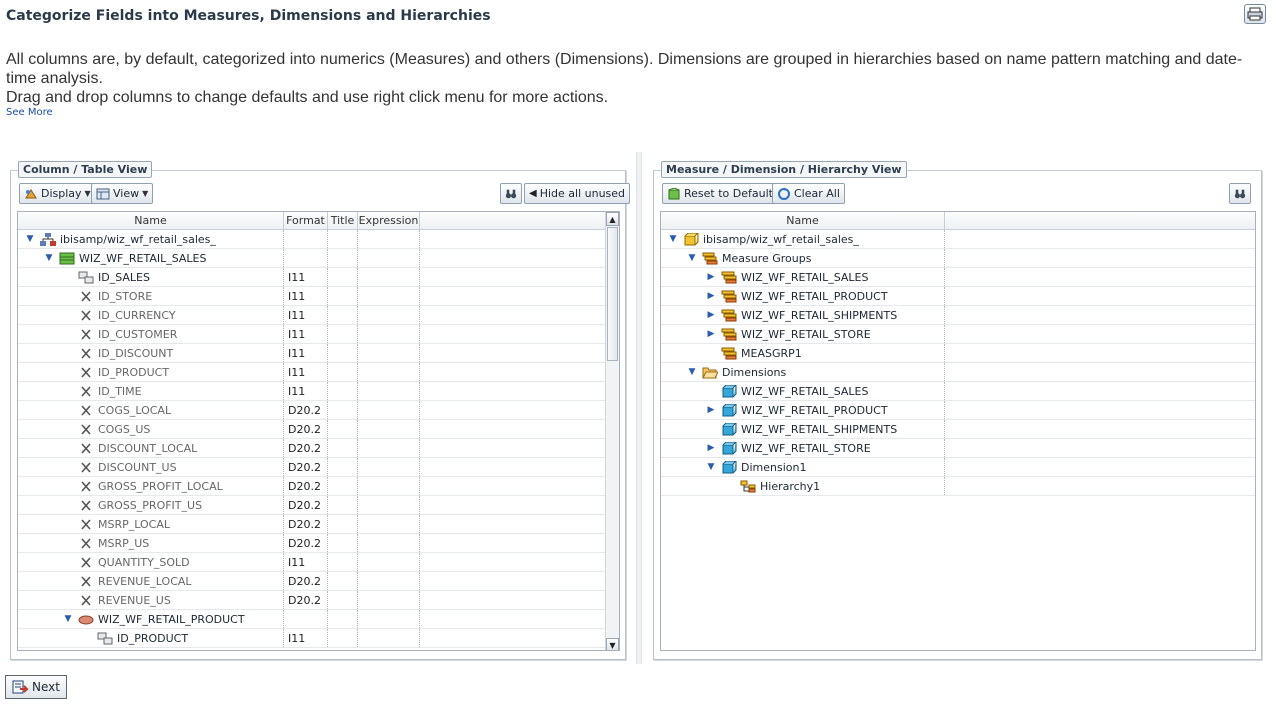  I want to click on tree-row: Hierarchy1, so click(958, 486).